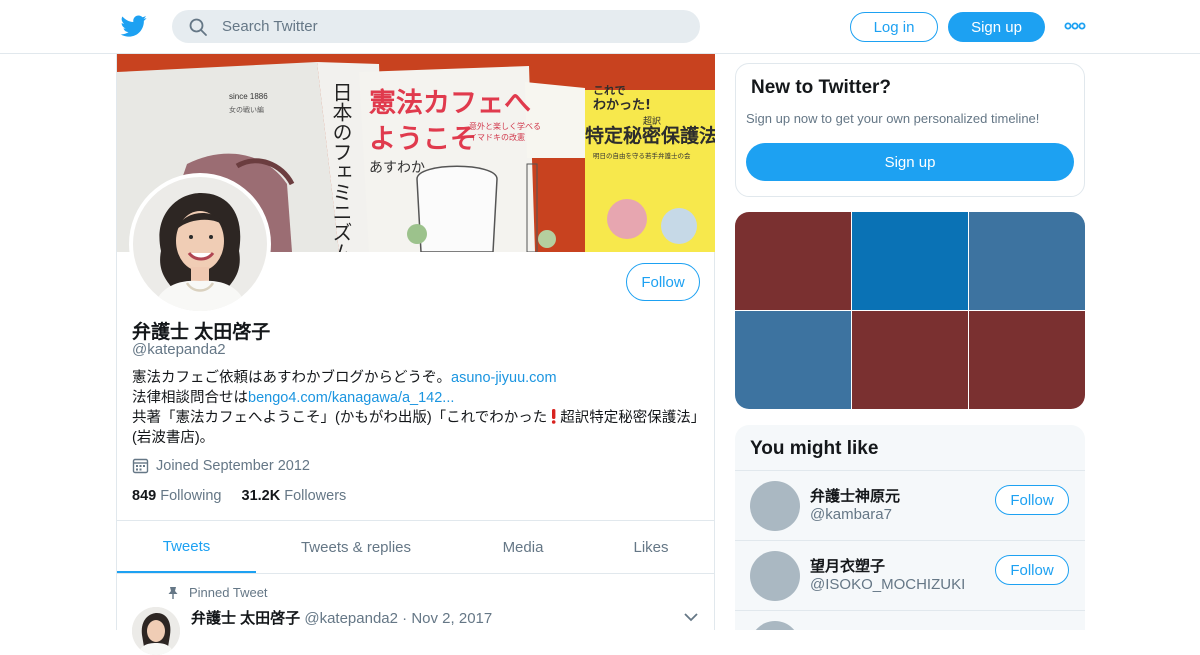 Image resolution: width=1200 pixels, height=655 pixels. Describe the element at coordinates (609, 90) in the screenshot. I see `banner-book3-top1: これで` at that location.